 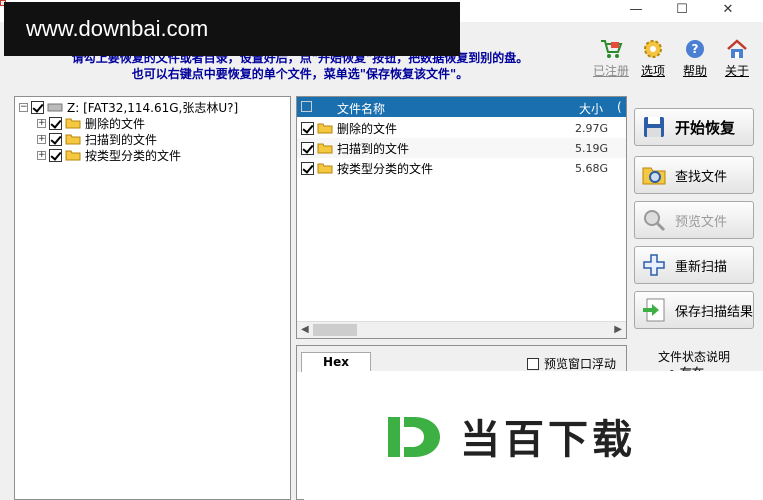 What do you see at coordinates (701, 267) in the screenshot?
I see `rescan-label: 重新扫描` at bounding box center [701, 267].